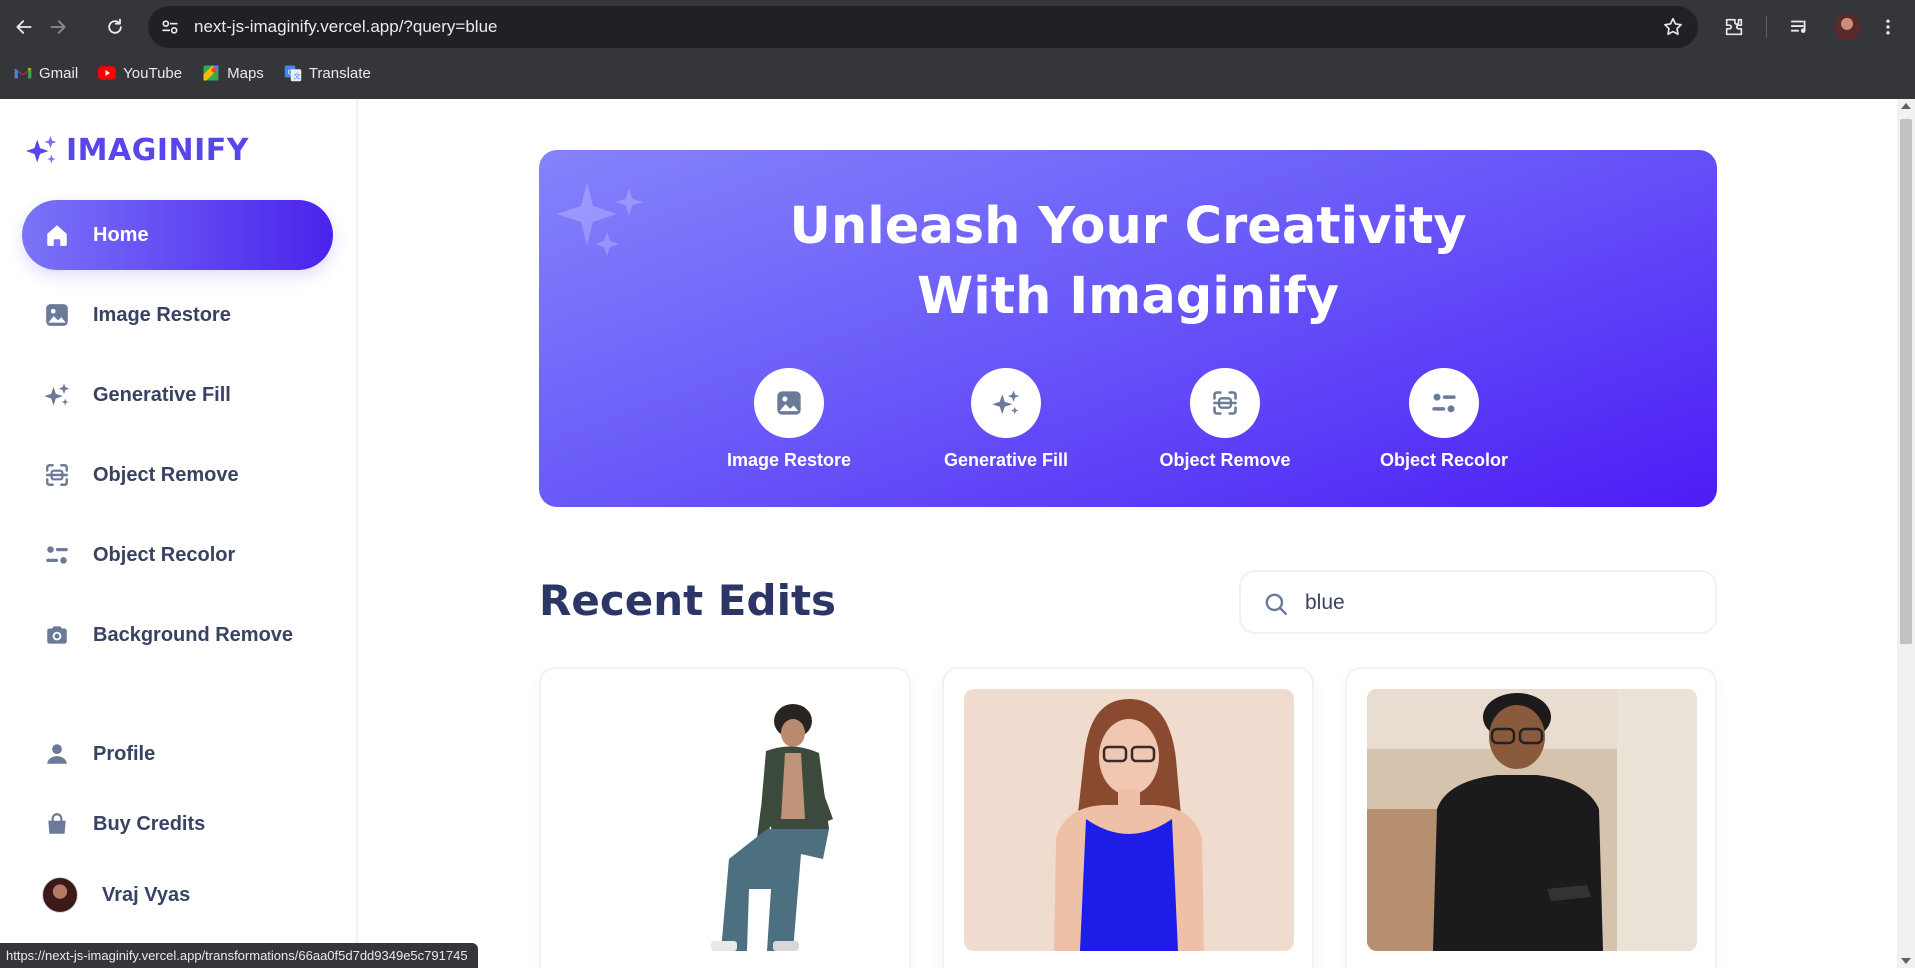 The width and height of the screenshot is (1915, 968). I want to click on site-settings-icon, so click(170, 27).